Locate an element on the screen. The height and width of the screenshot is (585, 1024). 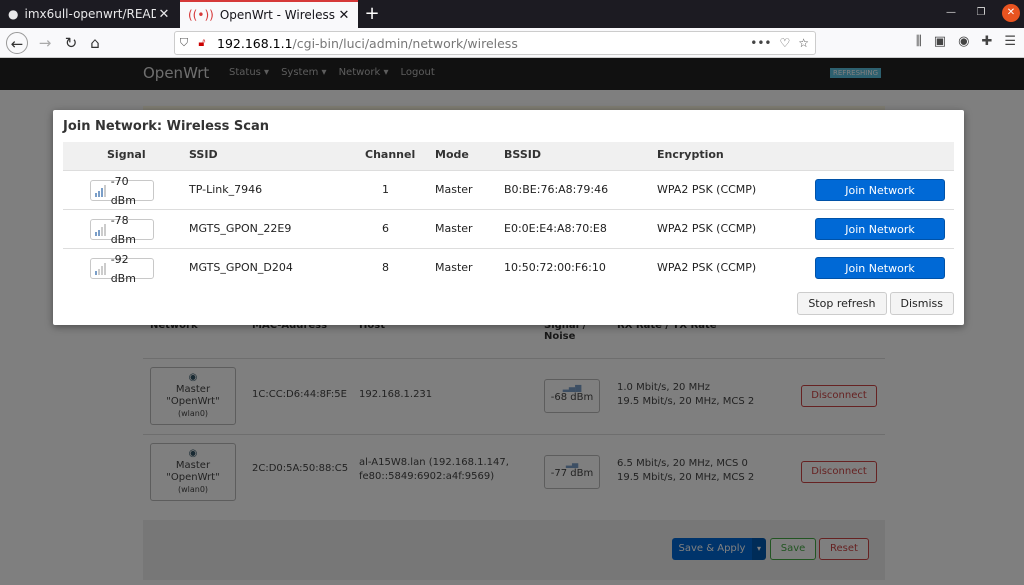
col-signal: Signal is located at coordinates (126, 154).